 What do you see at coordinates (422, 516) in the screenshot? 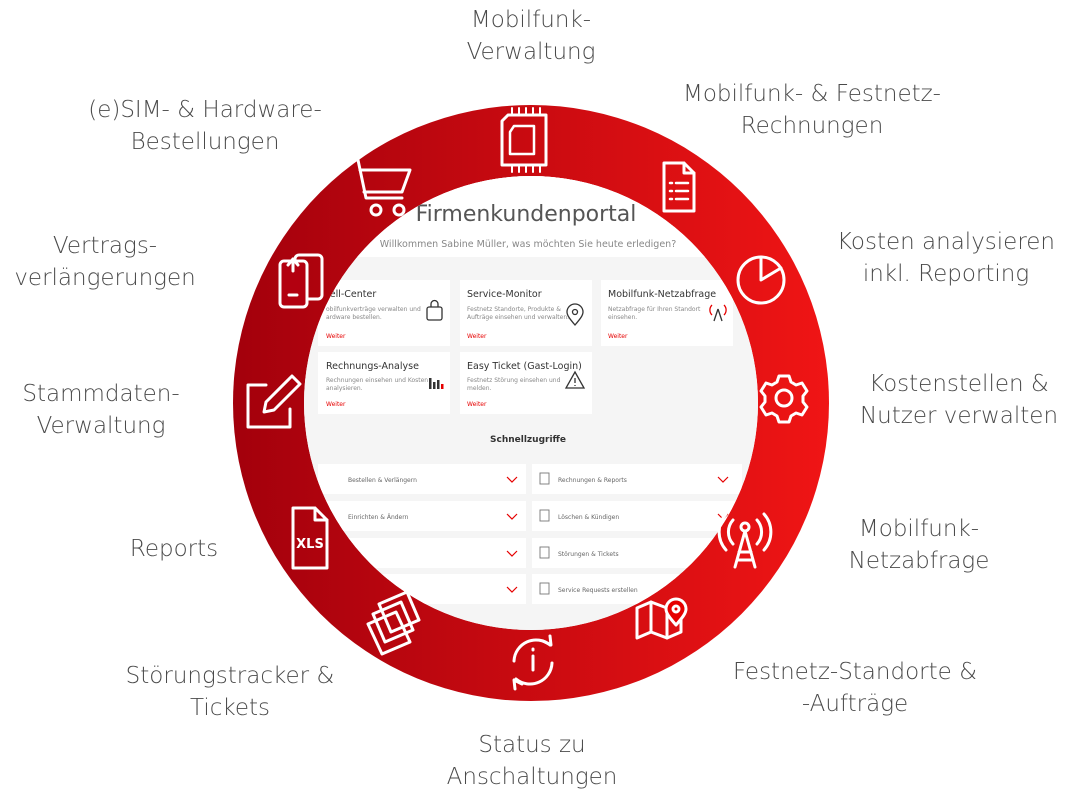
I see `quick-access-item: Einrichten & Ändern` at bounding box center [422, 516].